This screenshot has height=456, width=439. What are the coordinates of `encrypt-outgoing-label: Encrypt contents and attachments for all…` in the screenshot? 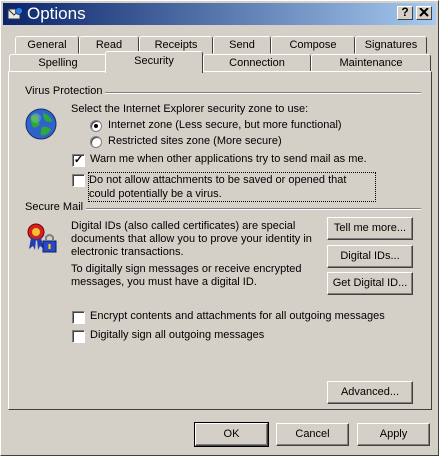 It's located at (237, 316).